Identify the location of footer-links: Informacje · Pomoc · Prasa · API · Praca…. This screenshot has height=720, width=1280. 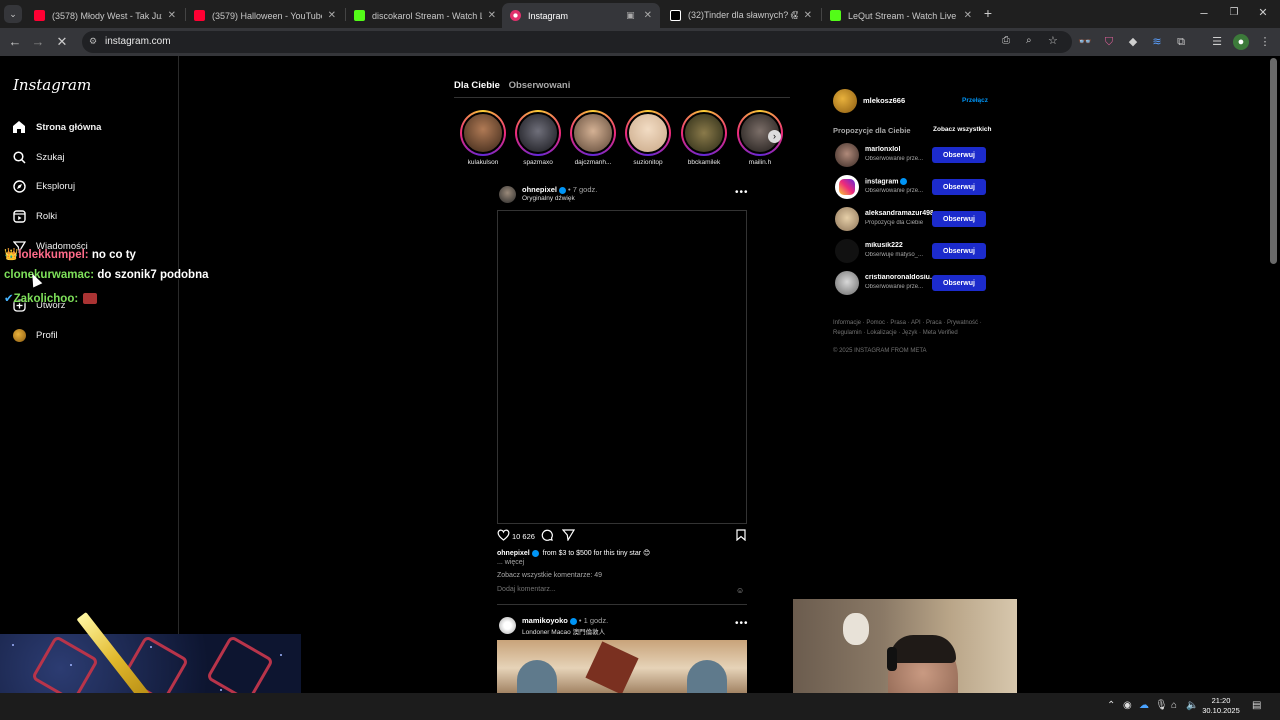
(913, 328).